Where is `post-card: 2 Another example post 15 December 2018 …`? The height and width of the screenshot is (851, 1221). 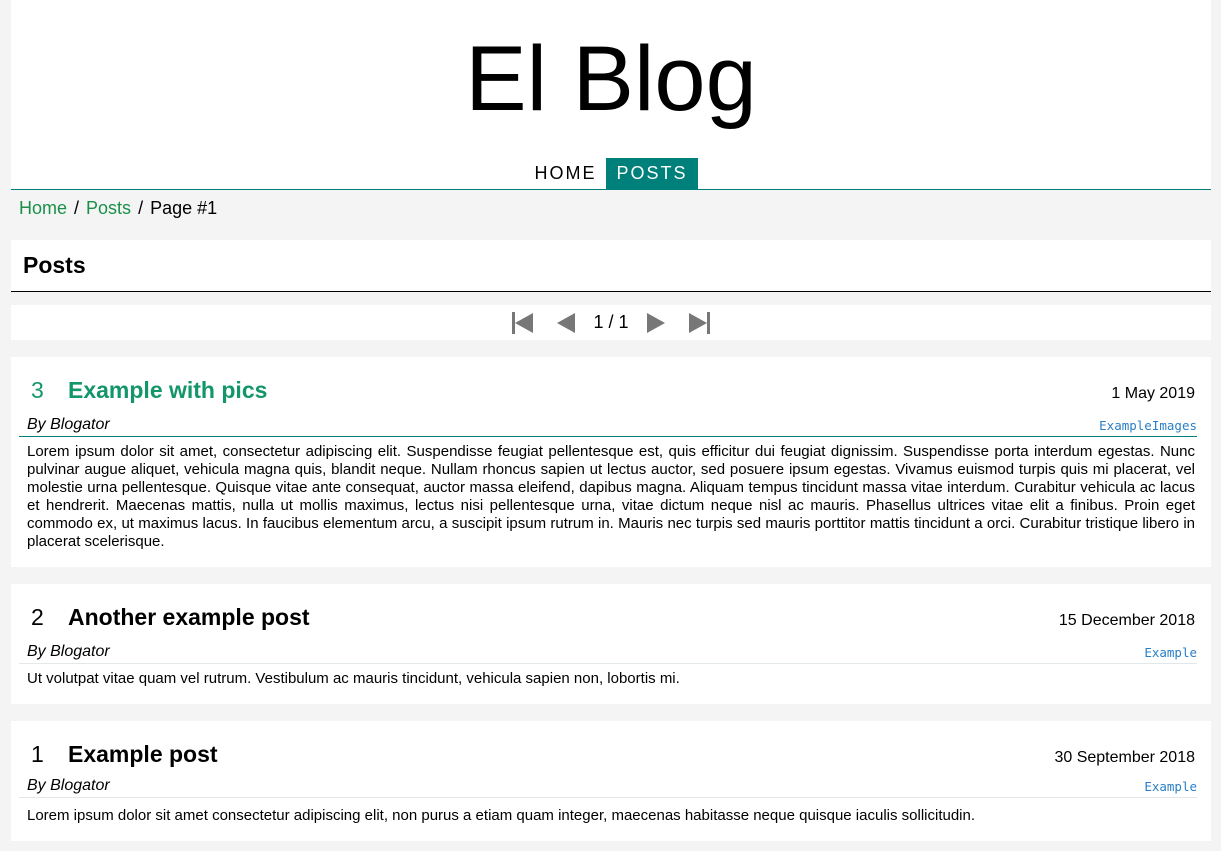
post-card: 2 Another example post 15 December 2018 … is located at coordinates (611, 644).